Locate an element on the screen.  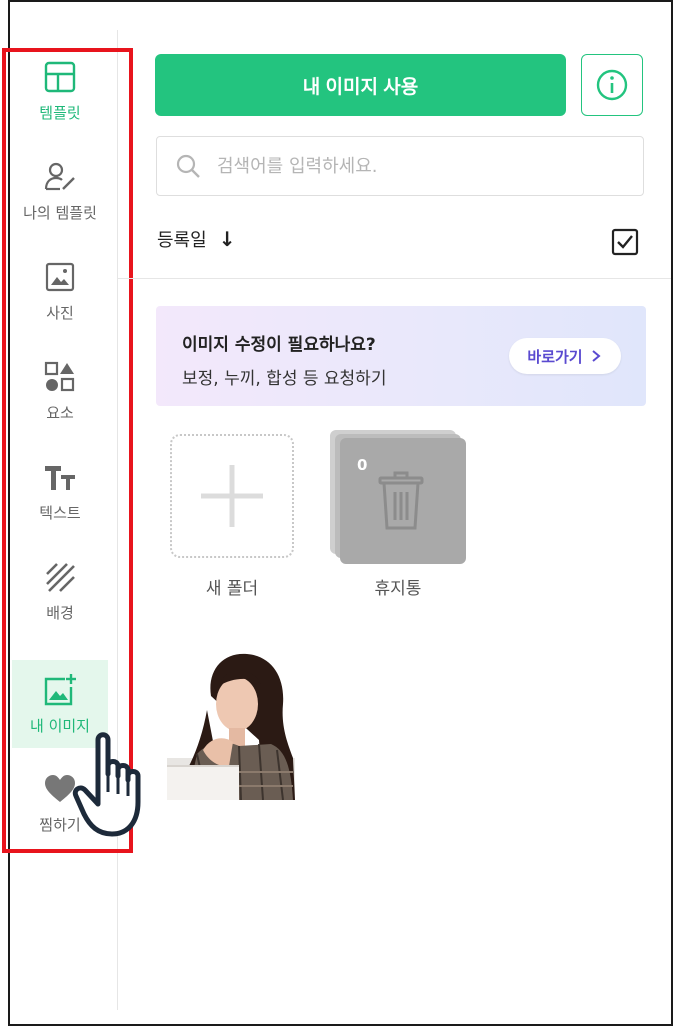
sidebar-item-elements: 요소 is located at coordinates (60, 391).